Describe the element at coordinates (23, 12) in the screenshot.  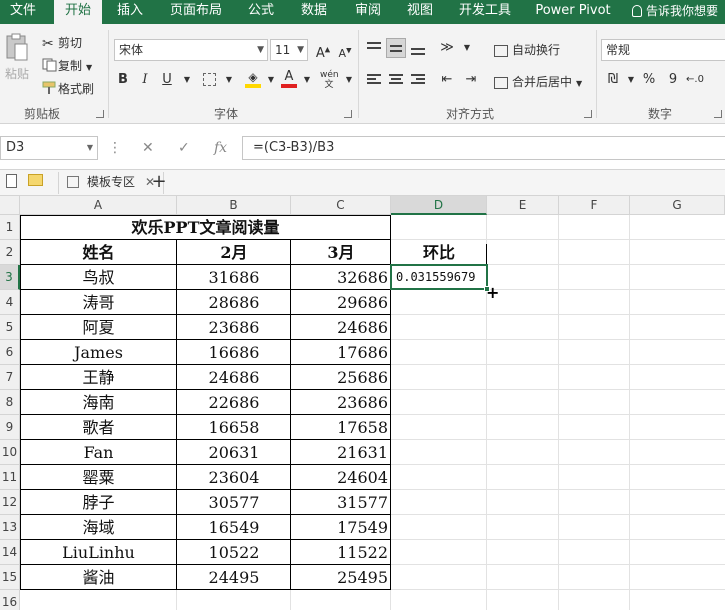
I see `tab-file: 文件` at that location.